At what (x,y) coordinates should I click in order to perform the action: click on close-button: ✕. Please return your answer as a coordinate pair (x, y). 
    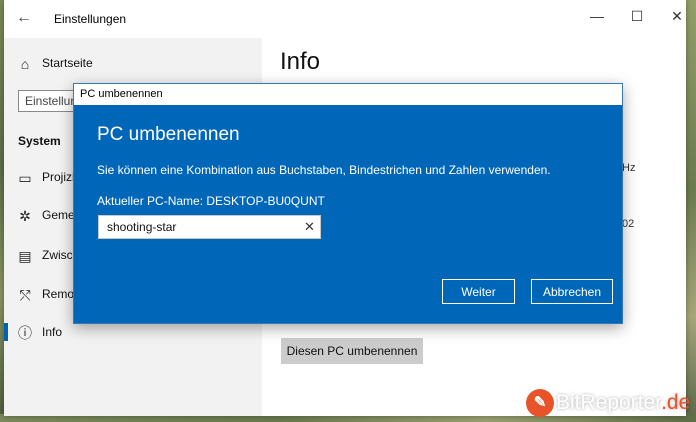
    Looking at the image, I should click on (677, 16).